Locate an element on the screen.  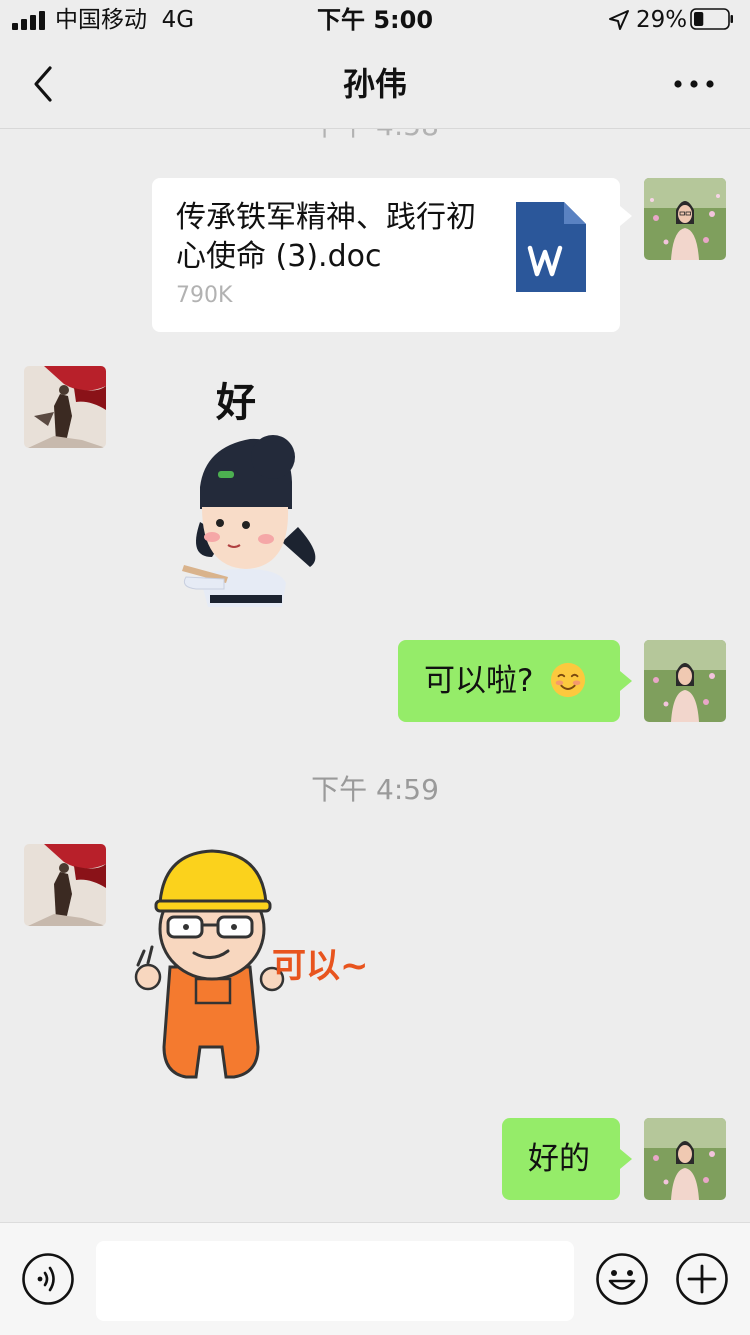
battery-icon is located at coordinates (711, 19).